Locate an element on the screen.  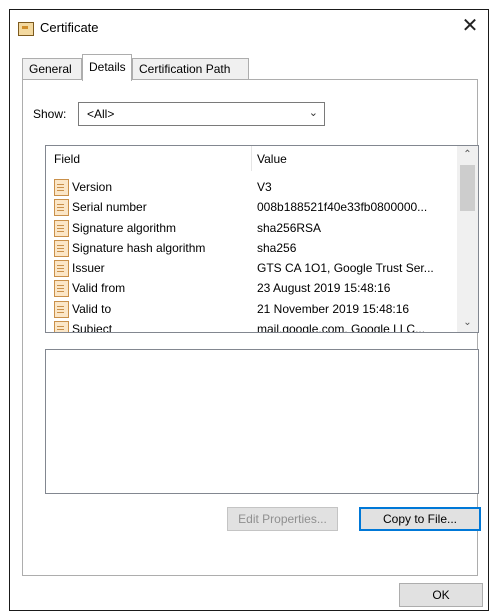
column-header-field: Field is located at coordinates (67, 159).